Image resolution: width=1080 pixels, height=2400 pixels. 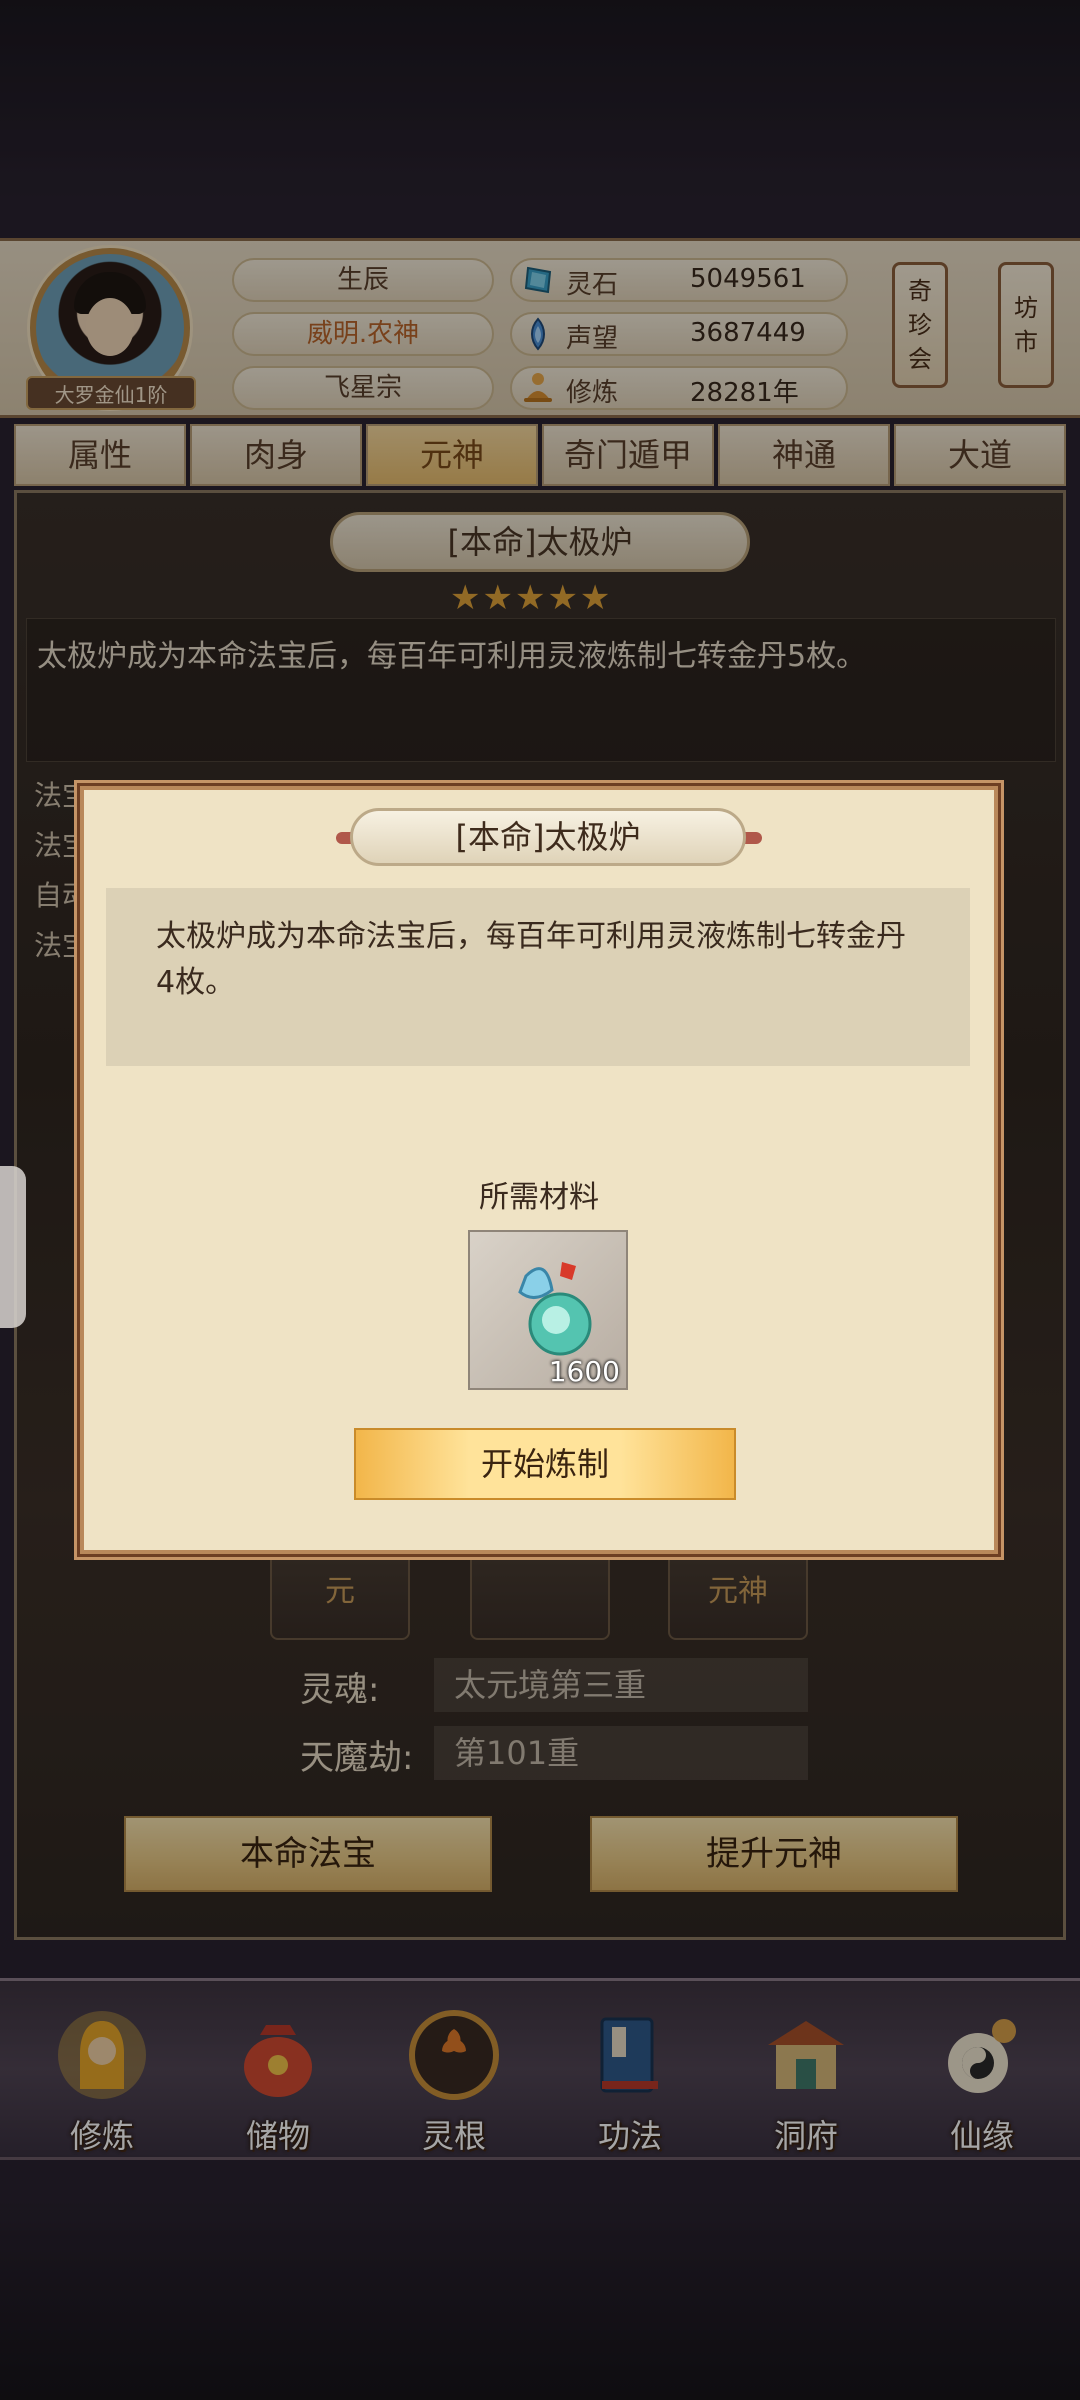 What do you see at coordinates (539, 1197) in the screenshot?
I see `required-materials-label: 所需材料` at bounding box center [539, 1197].